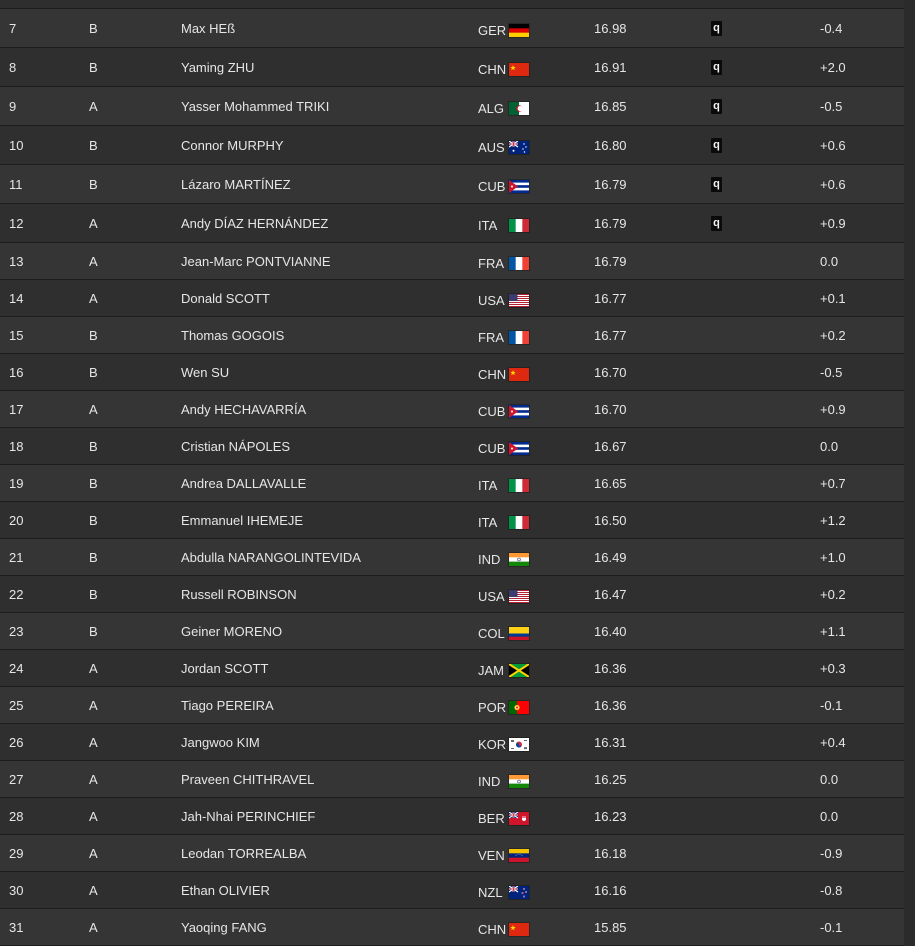  I want to click on mark: 16.31, so click(610, 742).